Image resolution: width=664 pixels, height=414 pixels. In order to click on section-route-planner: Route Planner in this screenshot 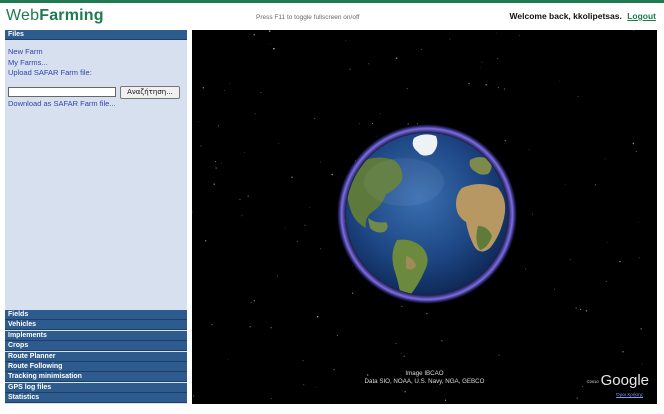, I will do `click(96, 356)`.